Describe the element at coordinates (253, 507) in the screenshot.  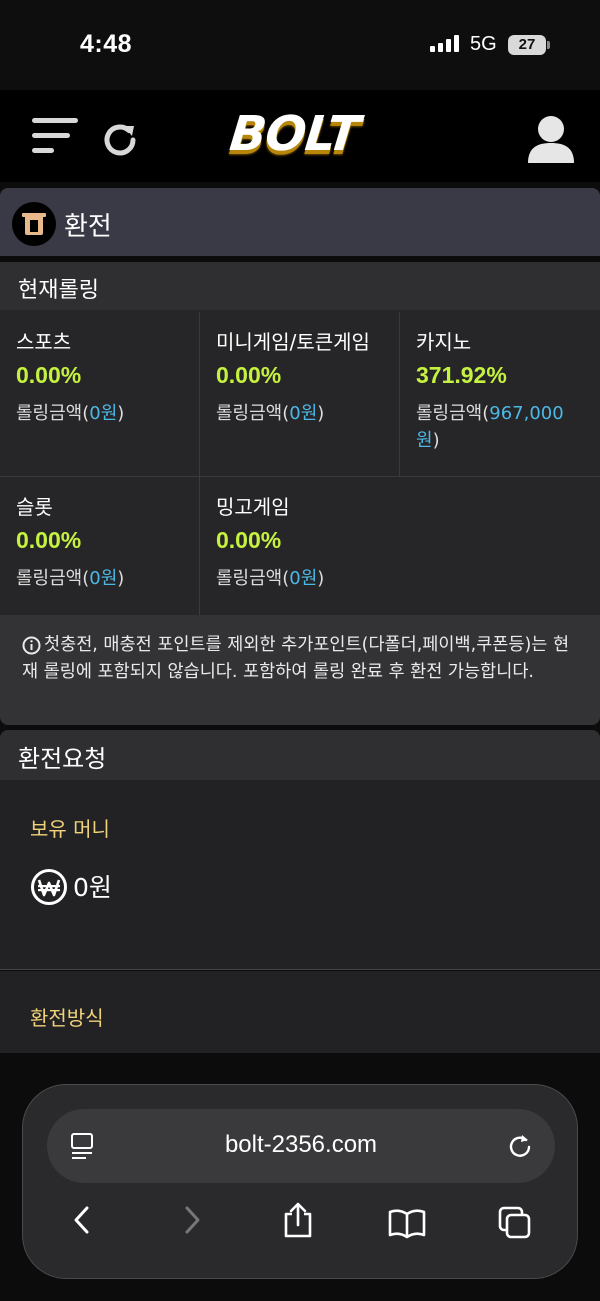
I see `rolling-name: 밍고게임` at that location.